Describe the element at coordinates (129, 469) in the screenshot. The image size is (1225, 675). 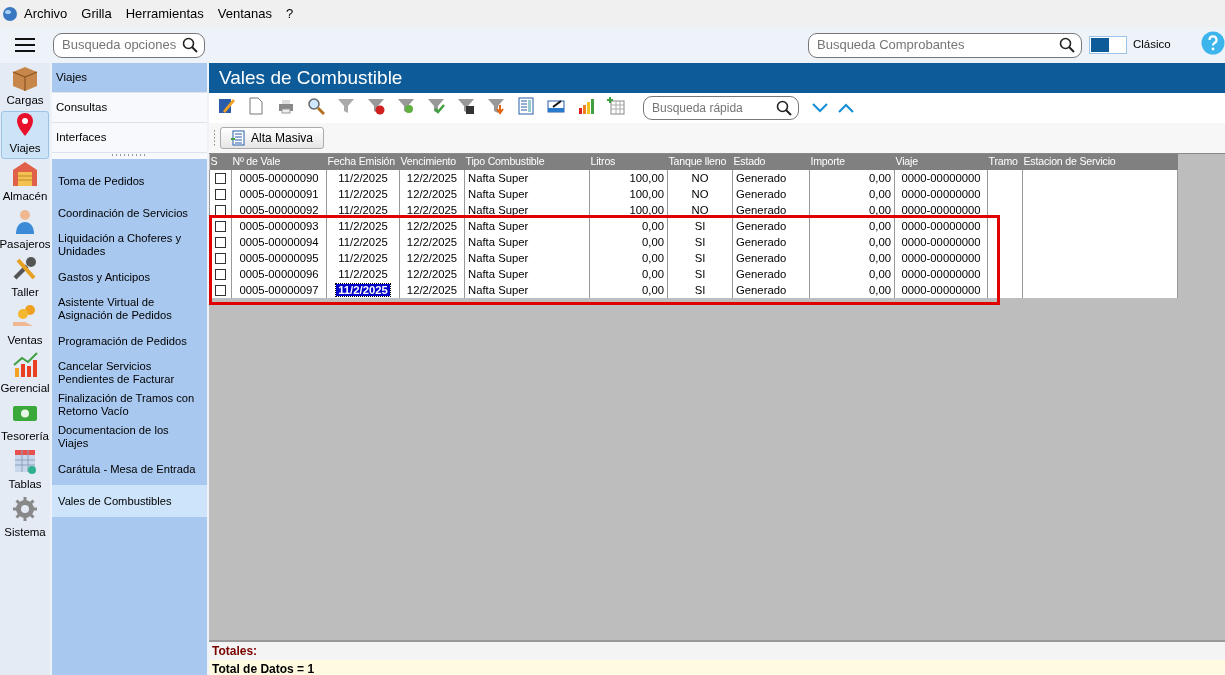
I see `submenu-item: Carátula - Mesa de Entrada` at that location.